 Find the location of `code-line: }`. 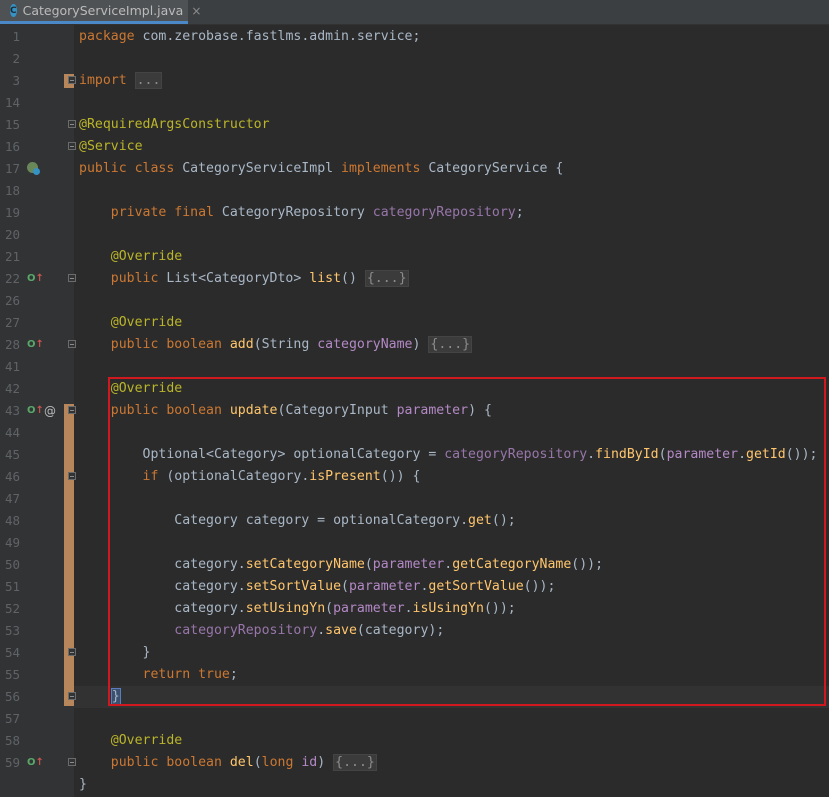

code-line: } is located at coordinates (414, 785).